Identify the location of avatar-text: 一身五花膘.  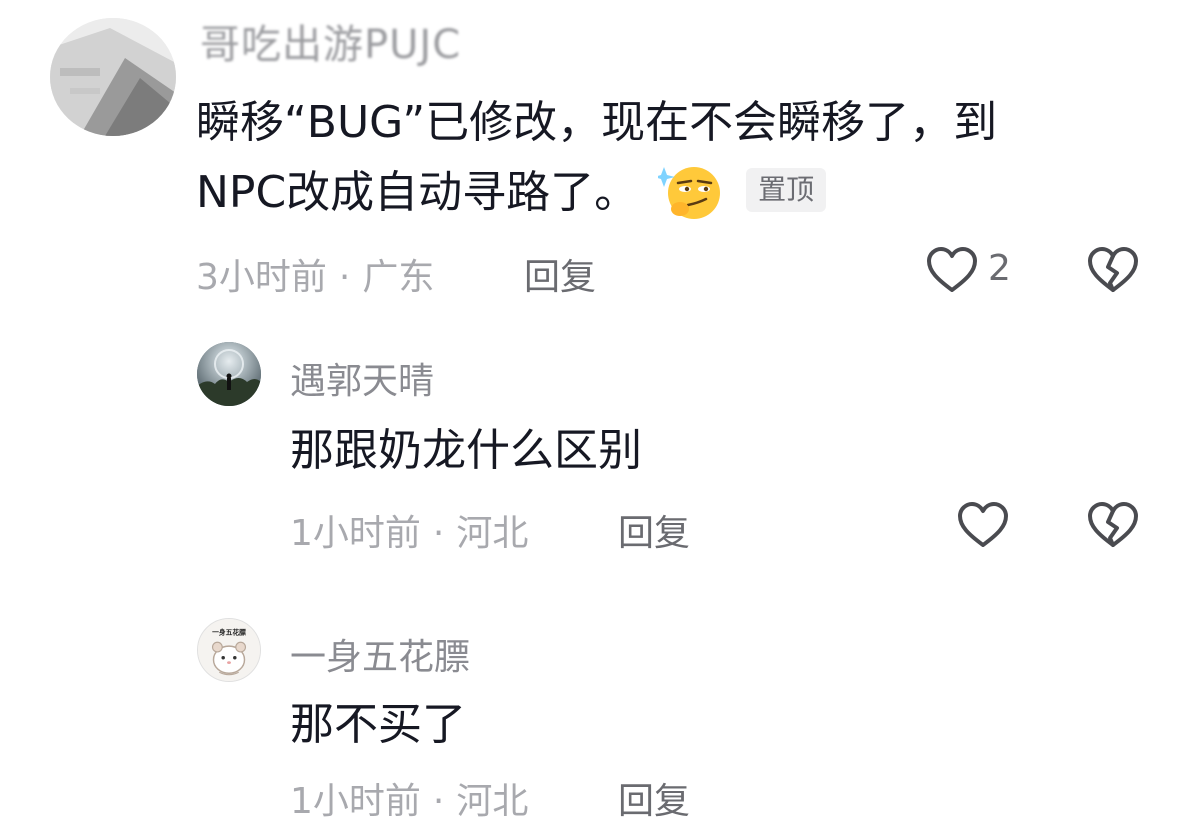
(229, 632).